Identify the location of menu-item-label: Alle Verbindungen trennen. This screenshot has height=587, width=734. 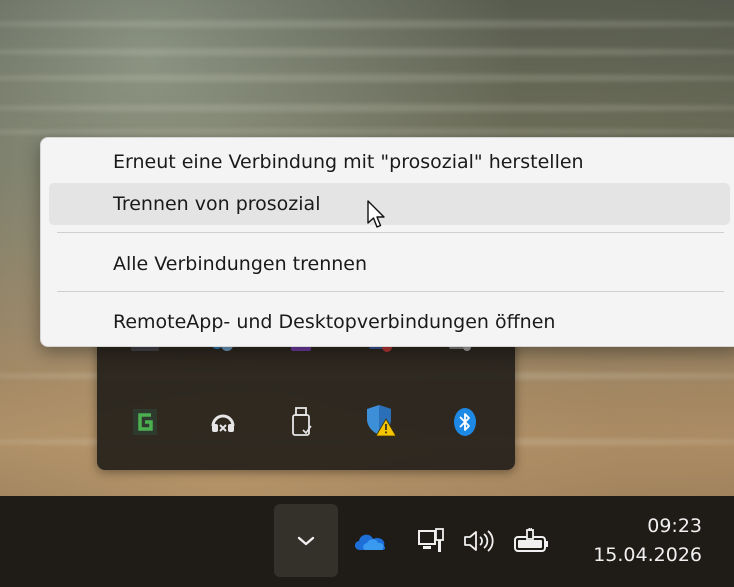
(240, 264).